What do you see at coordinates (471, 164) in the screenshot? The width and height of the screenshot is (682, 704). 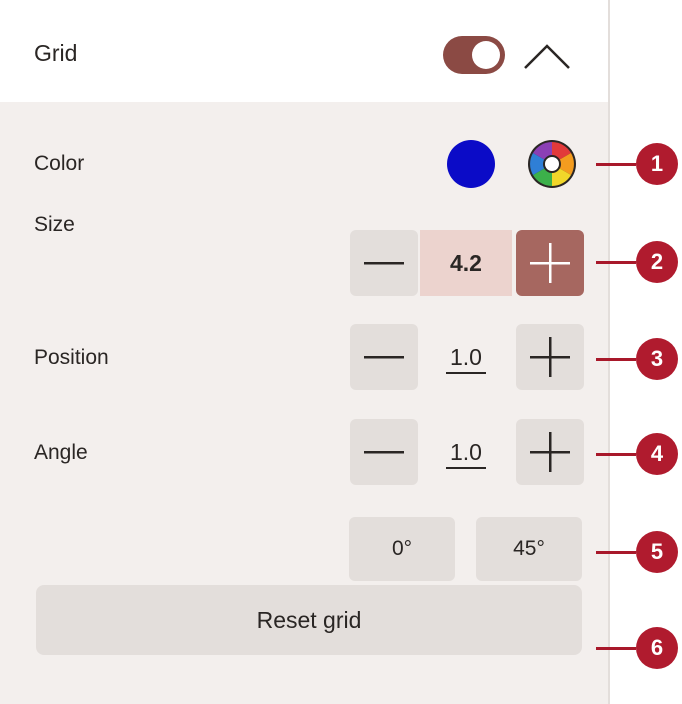 I see `color-swatch` at bounding box center [471, 164].